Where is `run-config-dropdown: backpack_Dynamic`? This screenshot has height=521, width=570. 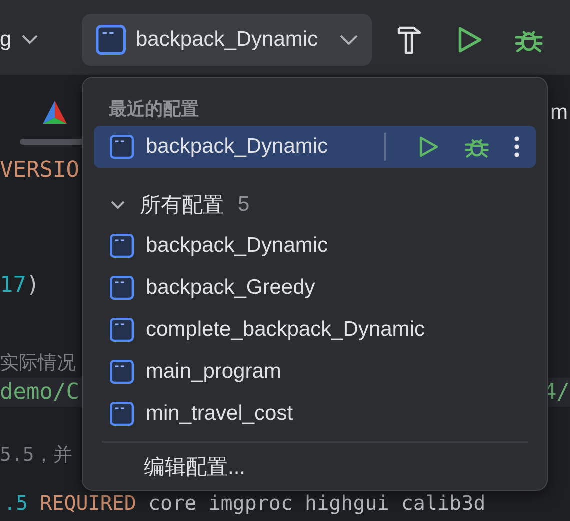 run-config-dropdown: backpack_Dynamic is located at coordinates (227, 40).